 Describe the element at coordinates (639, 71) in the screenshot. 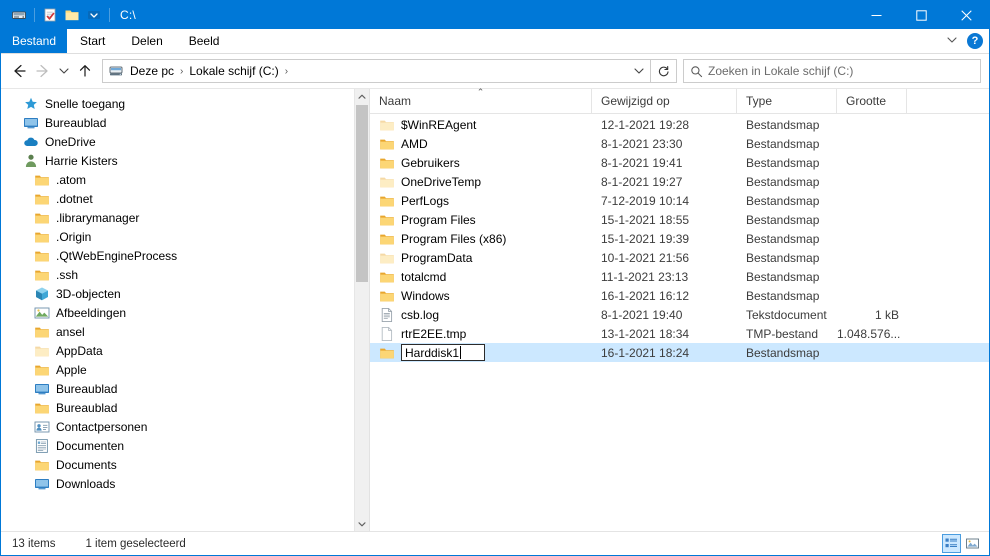

I see `address-dropdown-icon` at that location.